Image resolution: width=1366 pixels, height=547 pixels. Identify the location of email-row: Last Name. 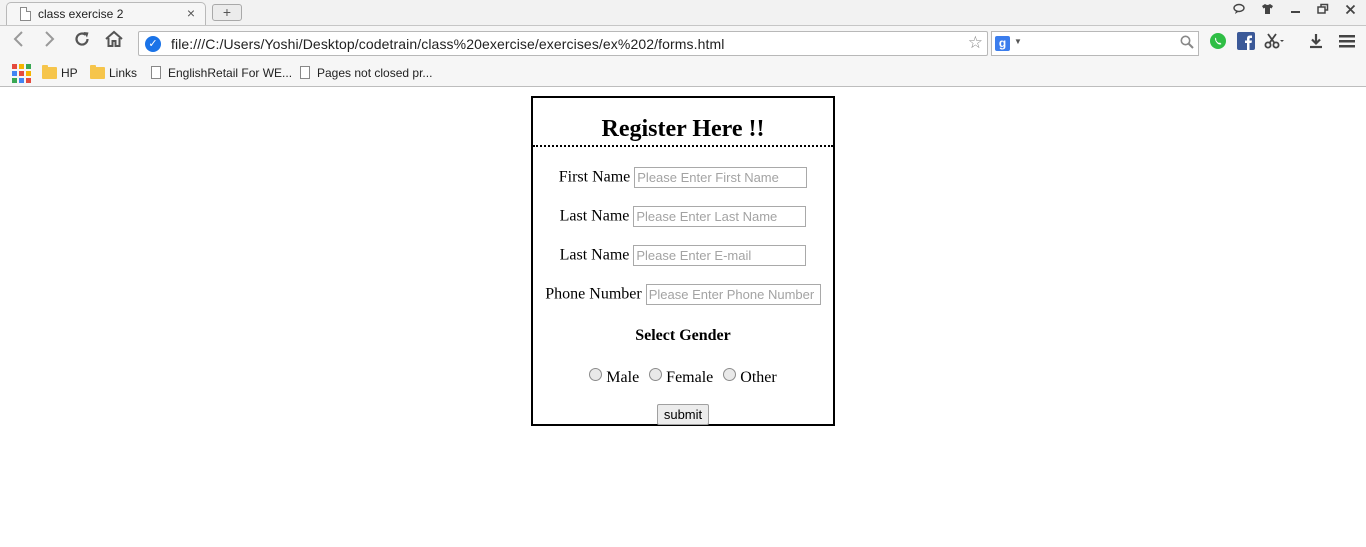
(683, 255).